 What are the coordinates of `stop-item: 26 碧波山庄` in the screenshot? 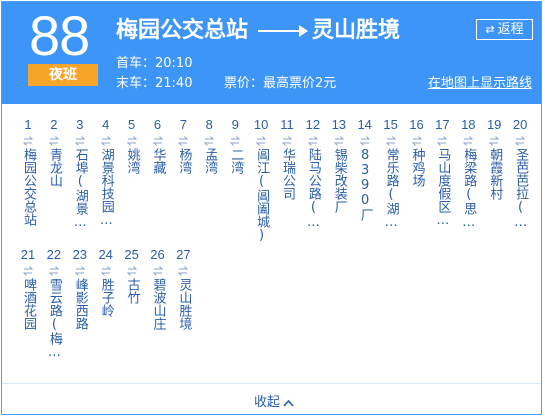 It's located at (158, 288).